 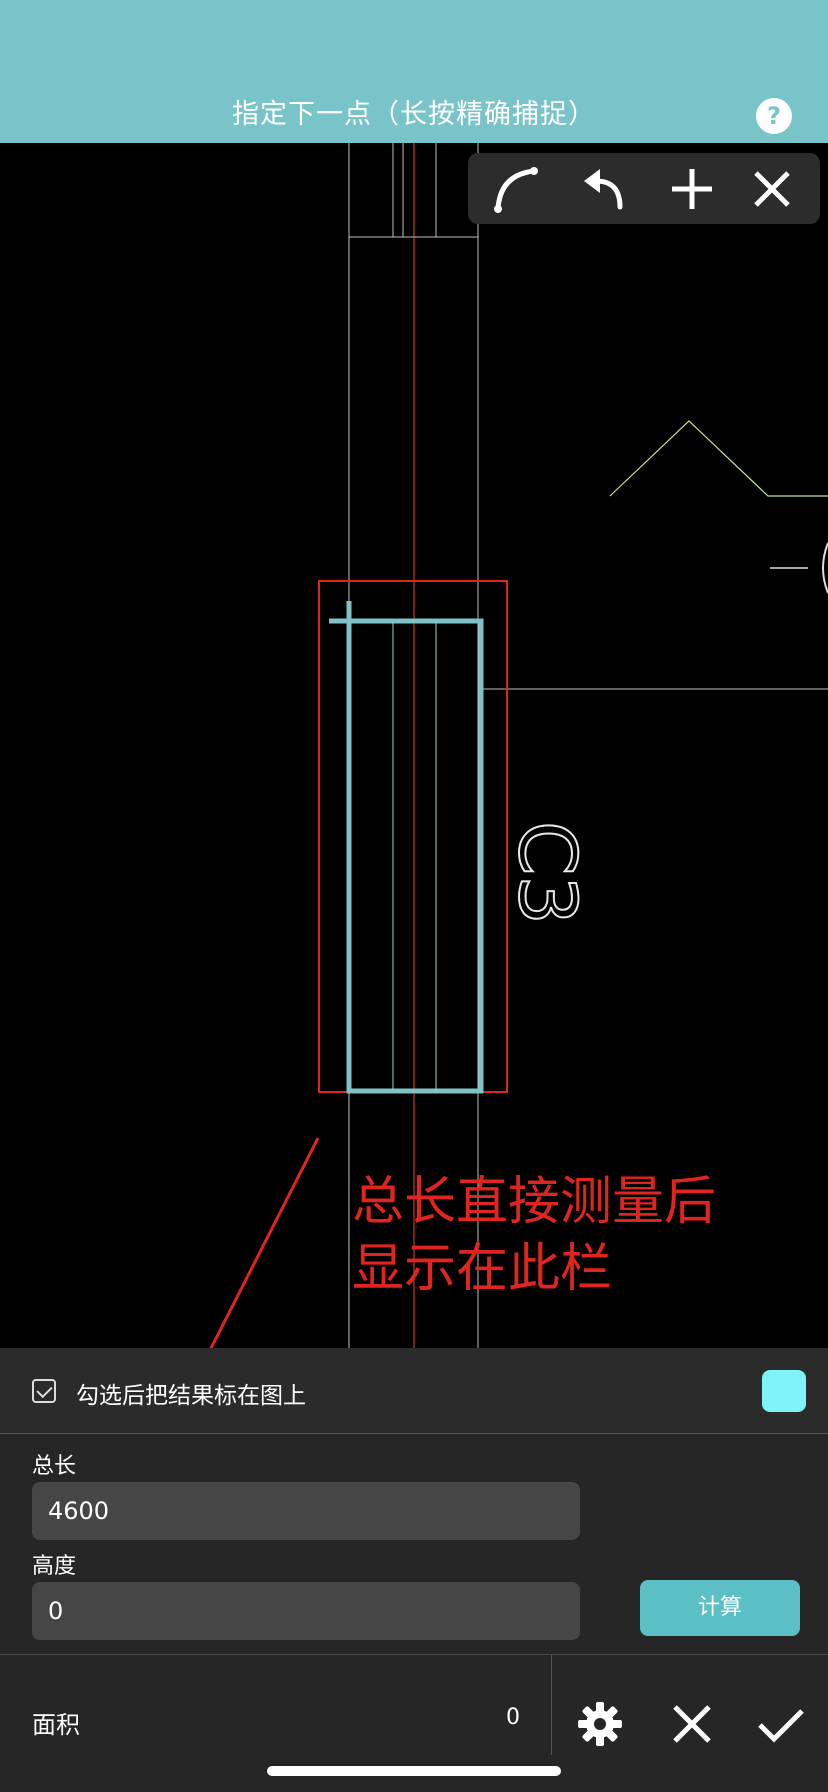 What do you see at coordinates (414, 114) in the screenshot?
I see `instruction-title: 指定下一点（长按精确捕捉）` at bounding box center [414, 114].